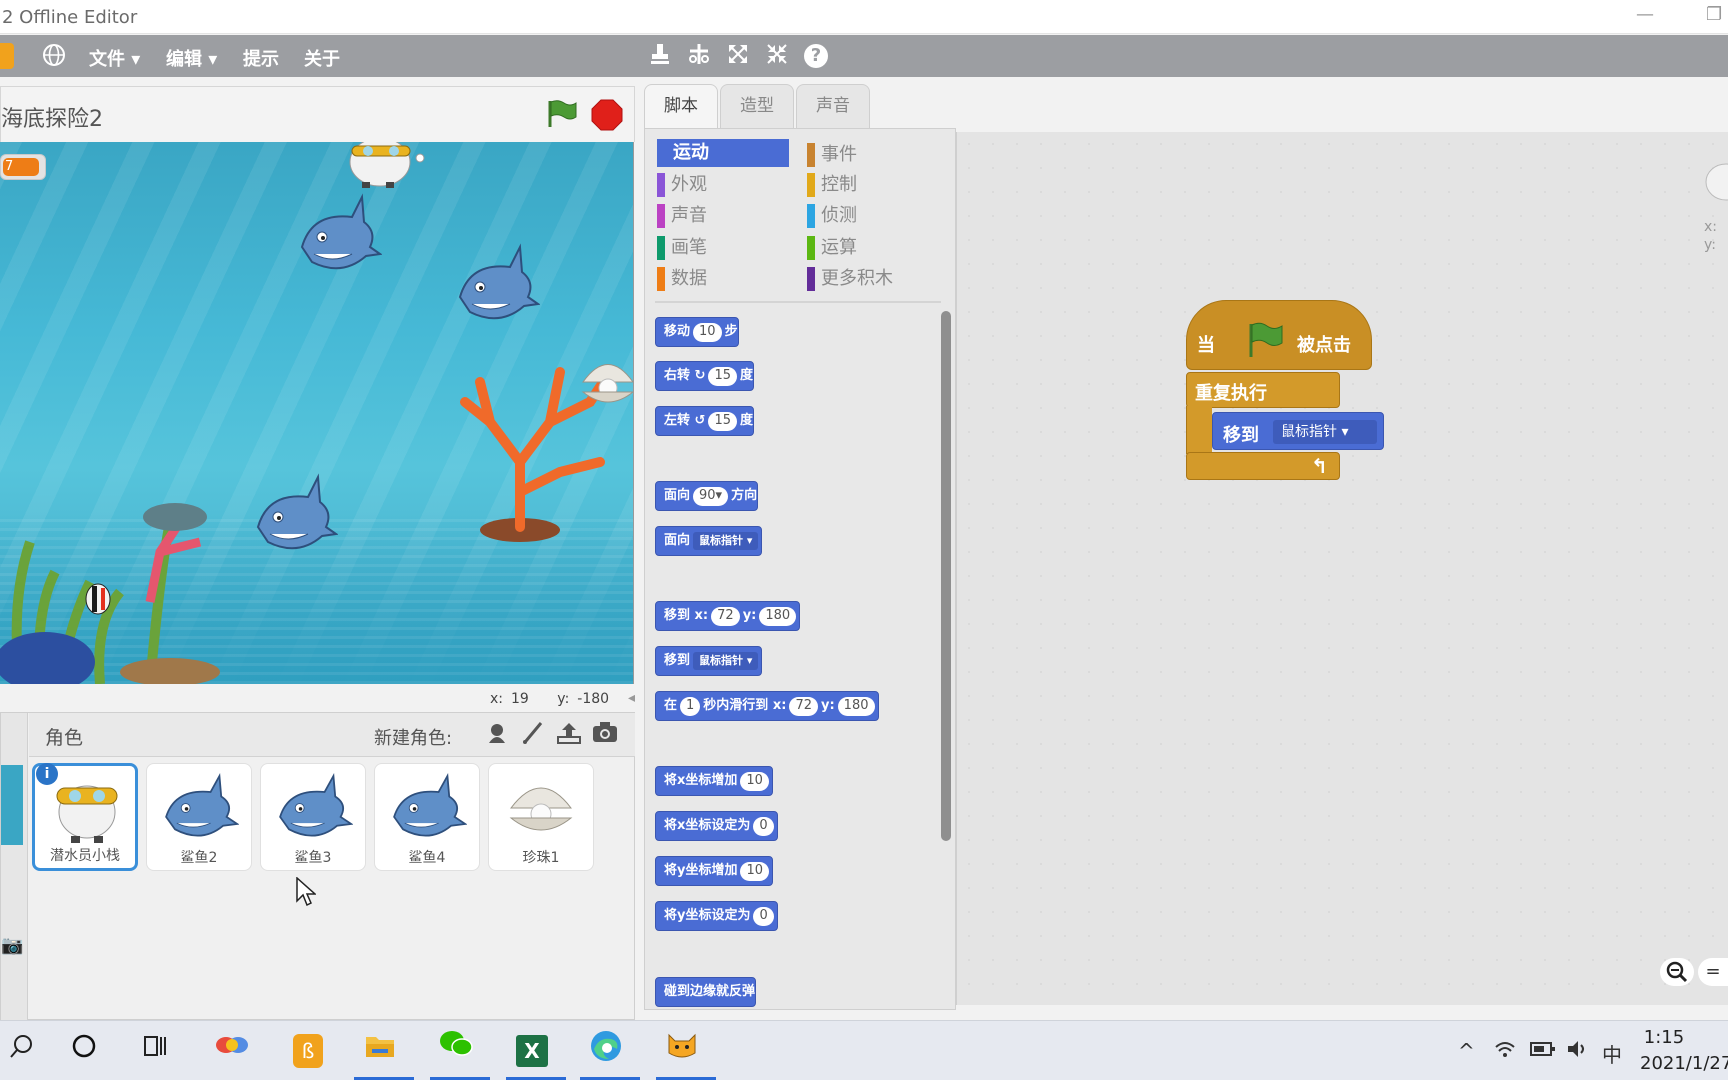 The image size is (1728, 1080). Describe the element at coordinates (699, 56) in the screenshot. I see `delete-scissors-icon` at that location.